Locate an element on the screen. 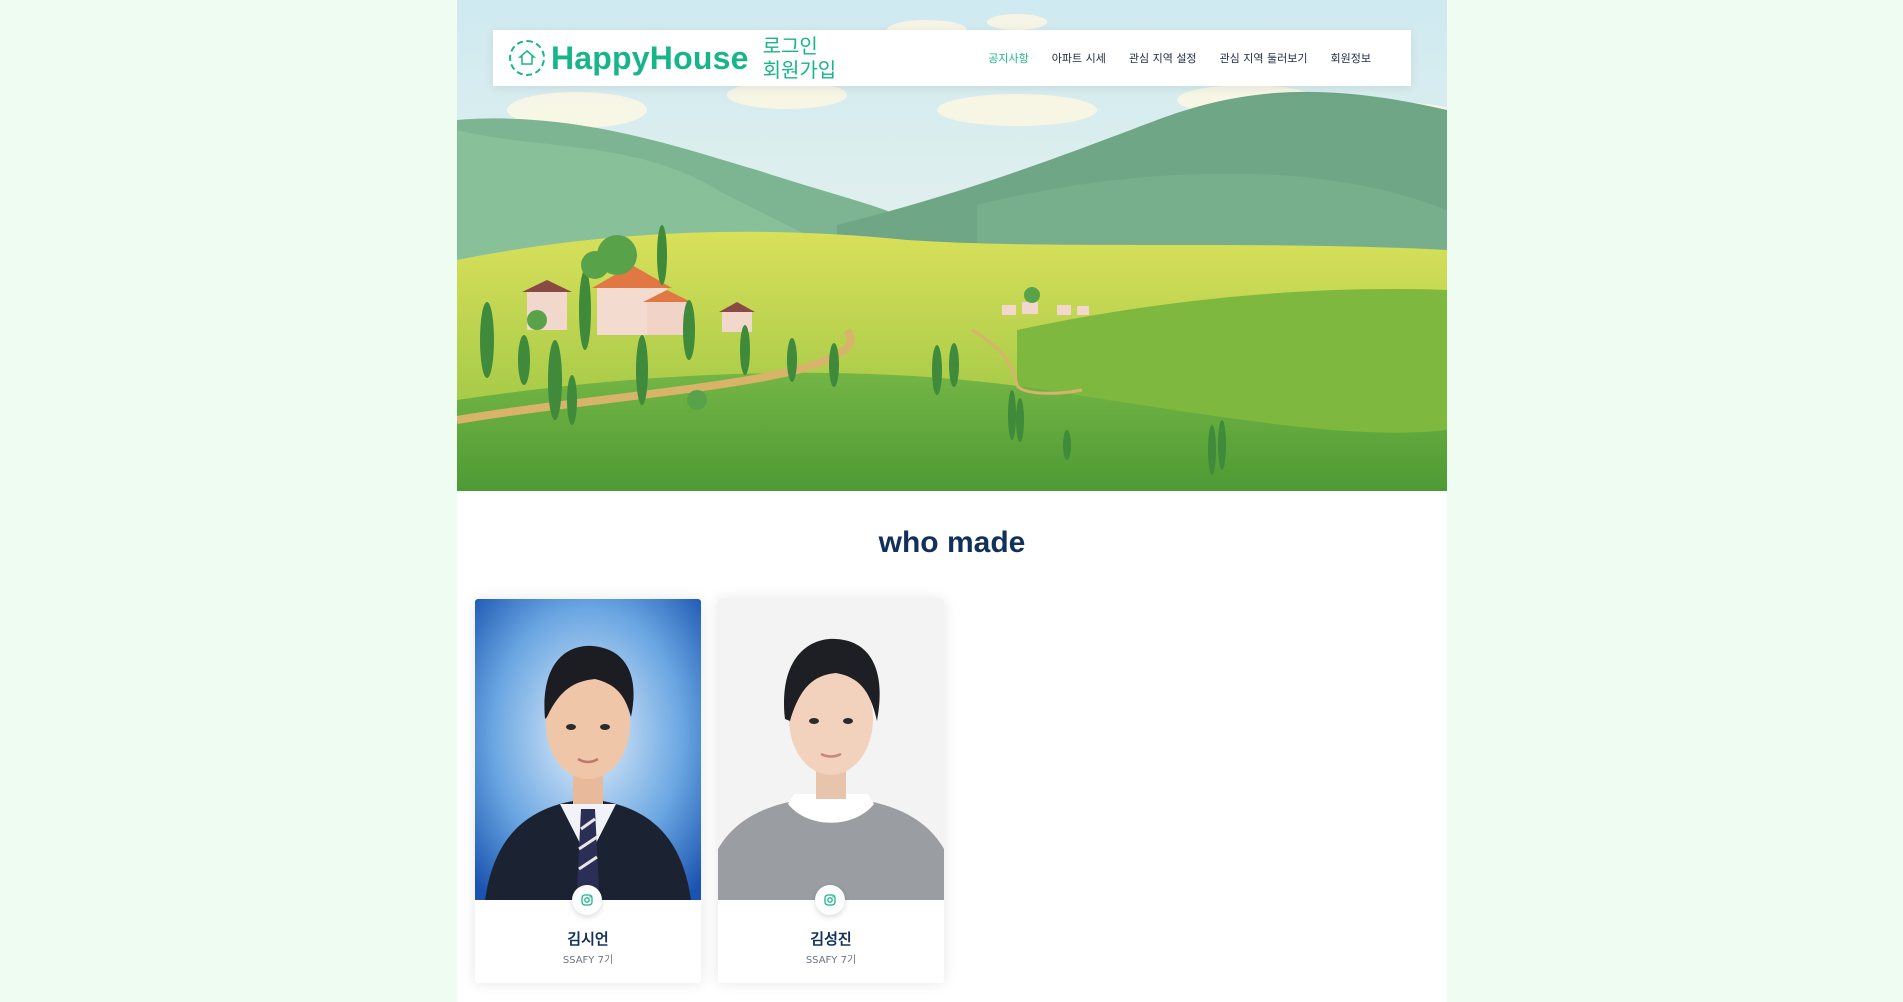 The width and height of the screenshot is (1903, 1002). nav-item-interest-browse: 관심 지역 둘러보기 is located at coordinates (1264, 58).